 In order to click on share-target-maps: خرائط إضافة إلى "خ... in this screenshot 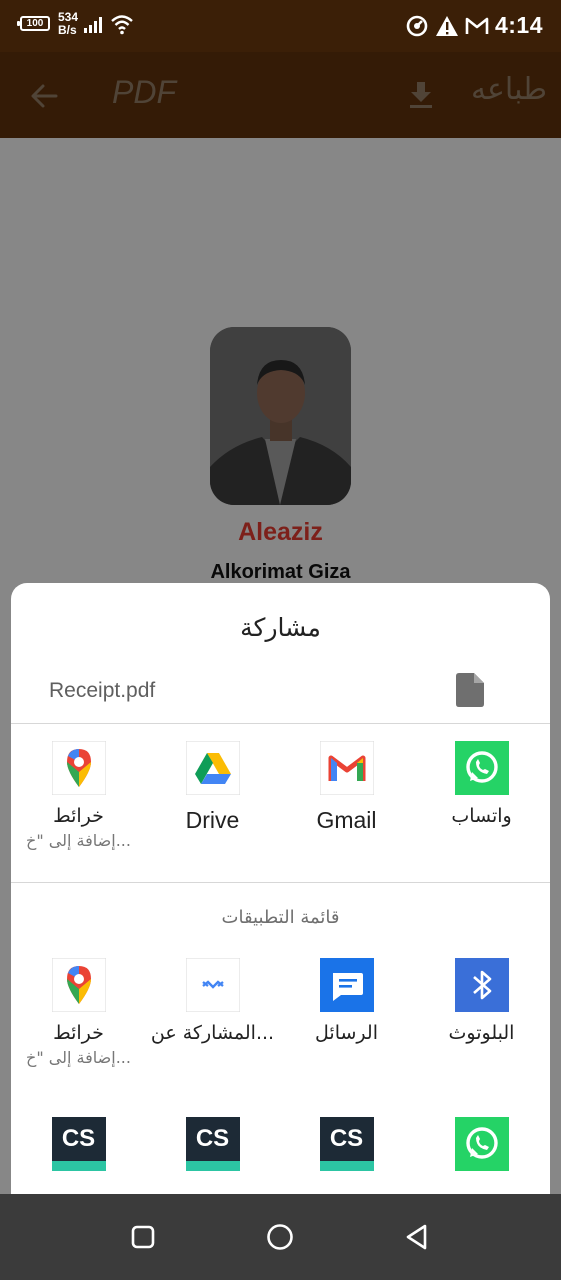, I will do `click(78, 795)`.